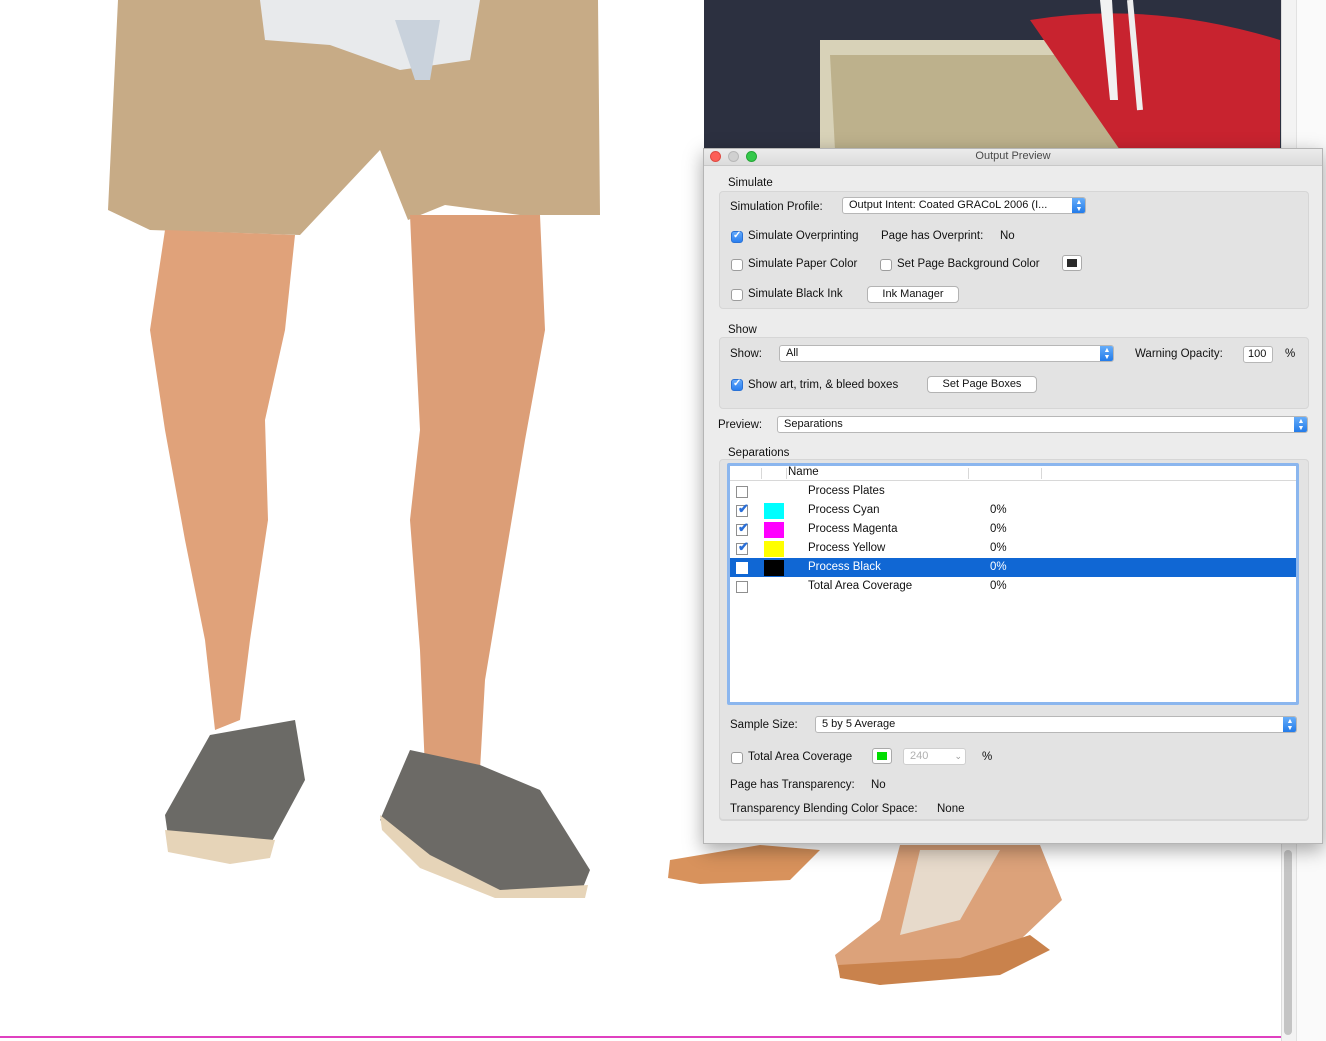  I want to click on title-bar: Output Preview, so click(1013, 157).